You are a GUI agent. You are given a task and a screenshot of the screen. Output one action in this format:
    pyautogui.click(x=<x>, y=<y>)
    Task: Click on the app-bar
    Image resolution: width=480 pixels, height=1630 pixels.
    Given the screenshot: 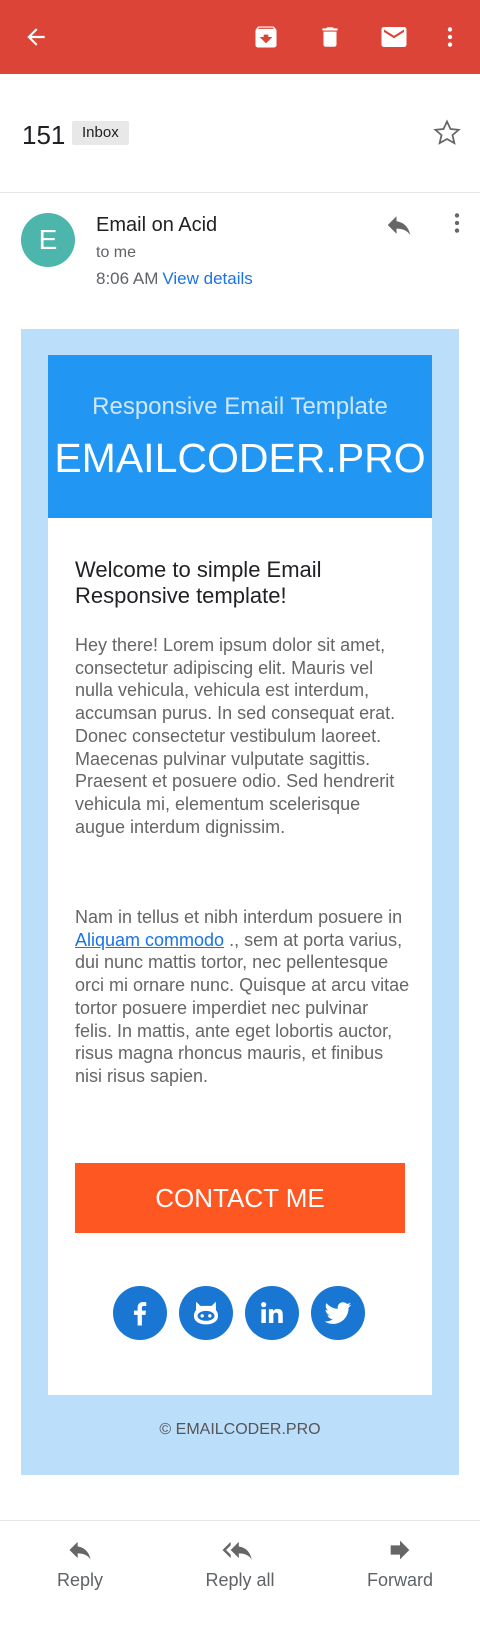 What is the action you would take?
    pyautogui.click(x=240, y=37)
    